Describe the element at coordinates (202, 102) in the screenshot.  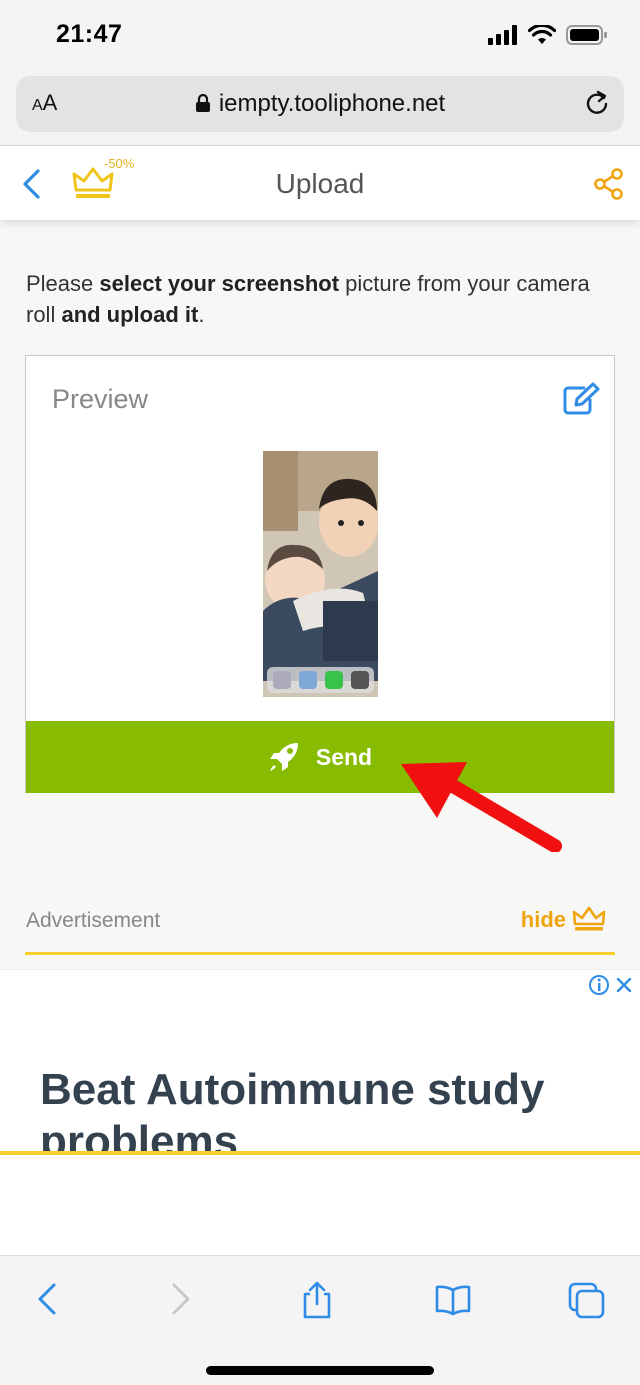
I see `lock-icon` at that location.